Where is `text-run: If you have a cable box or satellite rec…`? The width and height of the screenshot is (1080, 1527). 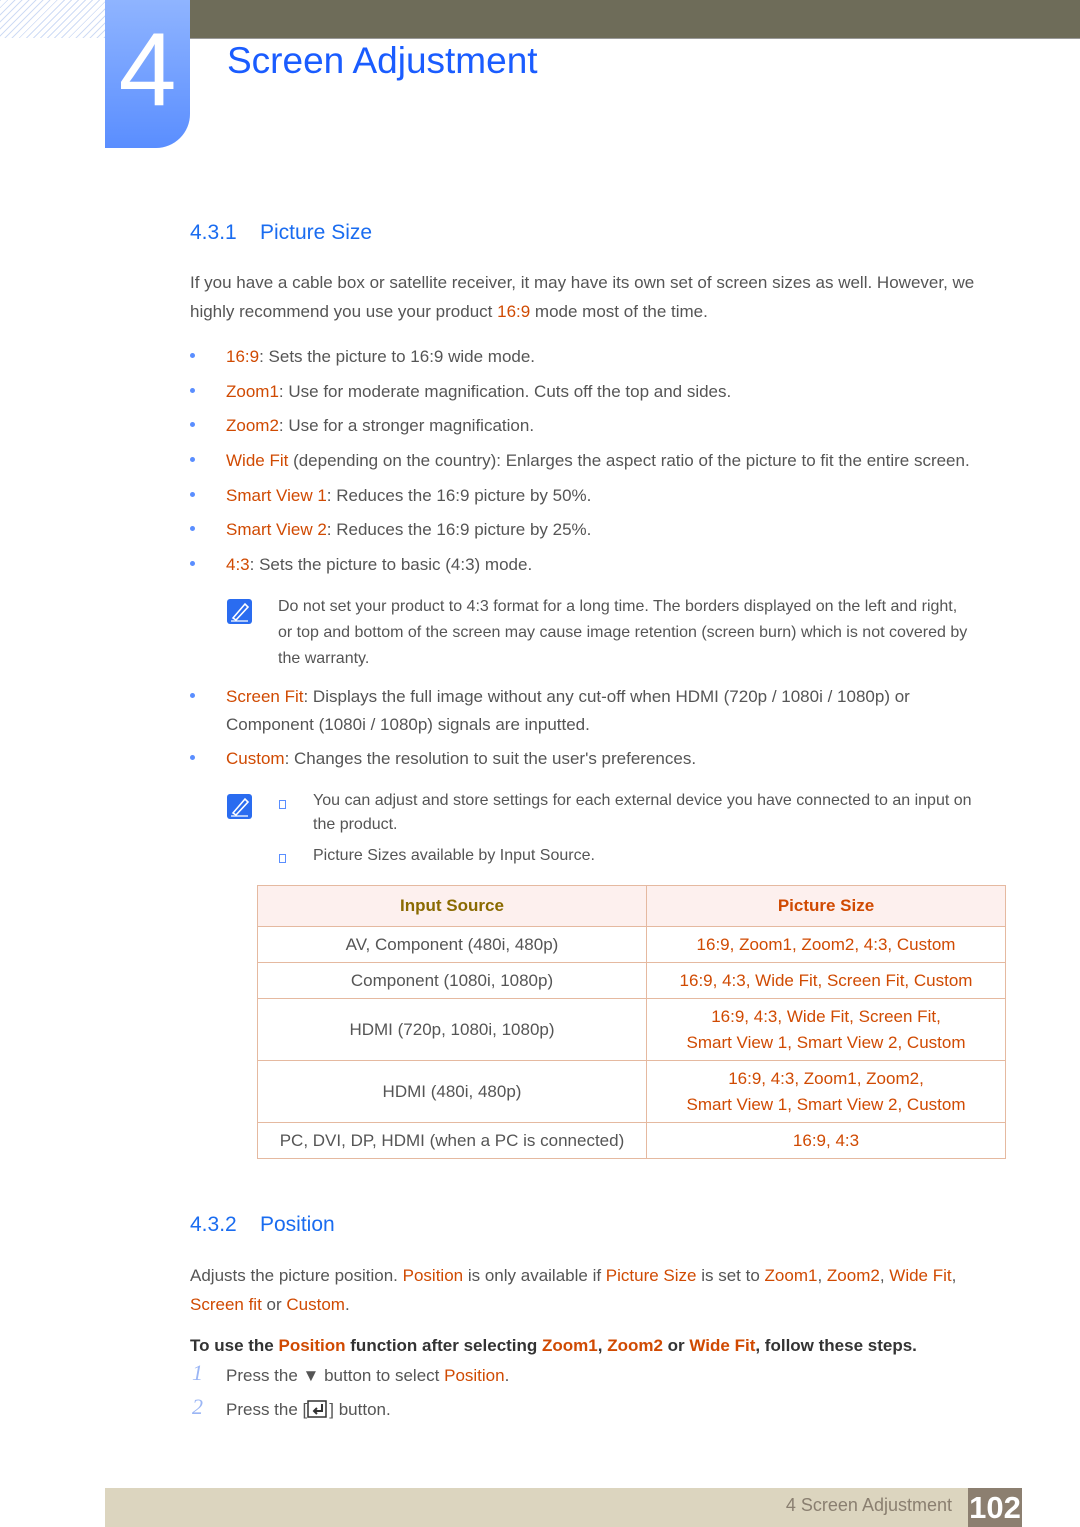 text-run: If you have a cable box or satellite rec… is located at coordinates (582, 282).